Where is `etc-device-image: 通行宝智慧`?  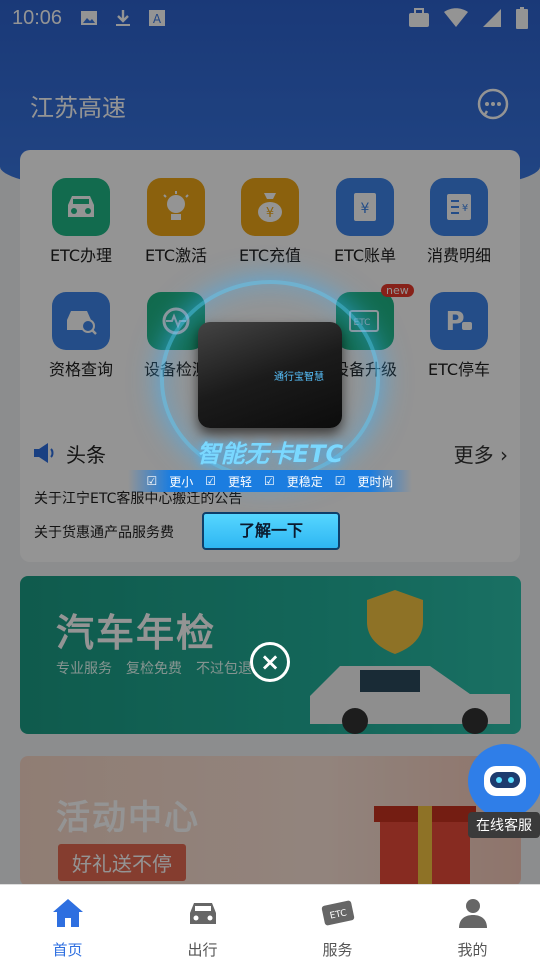 etc-device-image: 通行宝智慧 is located at coordinates (270, 375).